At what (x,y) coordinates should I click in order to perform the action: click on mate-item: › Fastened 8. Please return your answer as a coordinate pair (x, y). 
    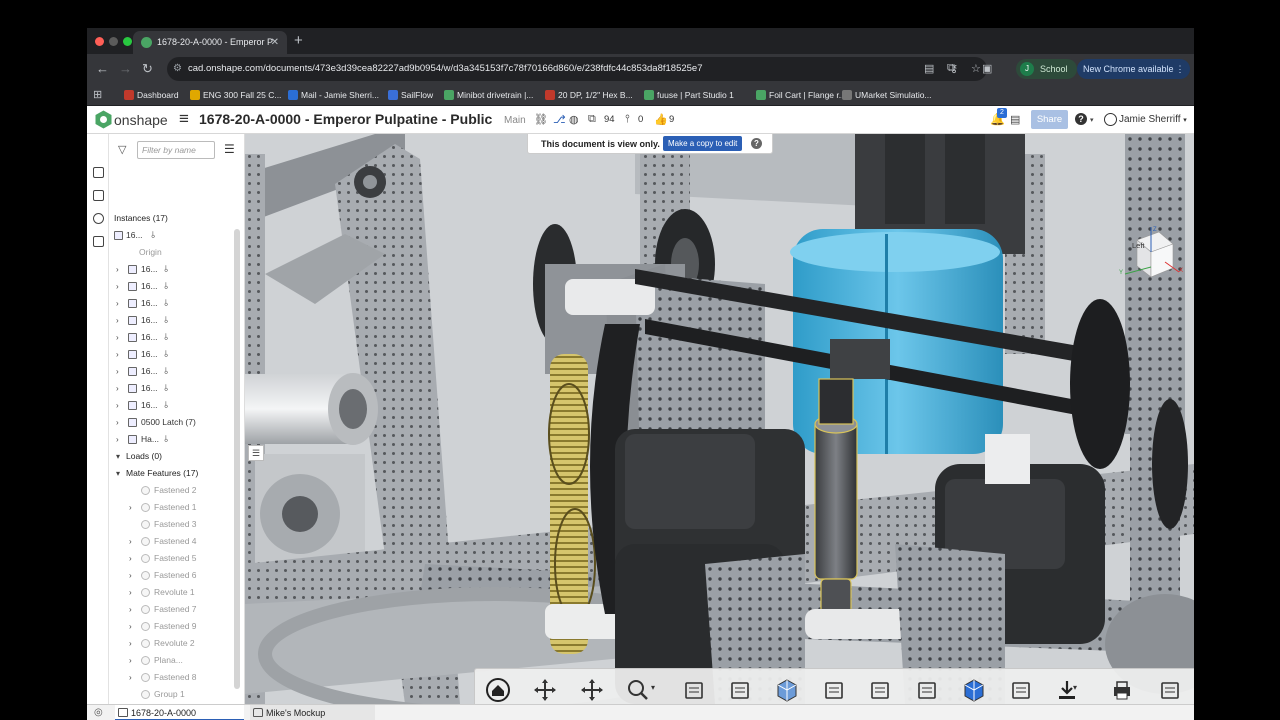
    Looking at the image, I should click on (173, 677).